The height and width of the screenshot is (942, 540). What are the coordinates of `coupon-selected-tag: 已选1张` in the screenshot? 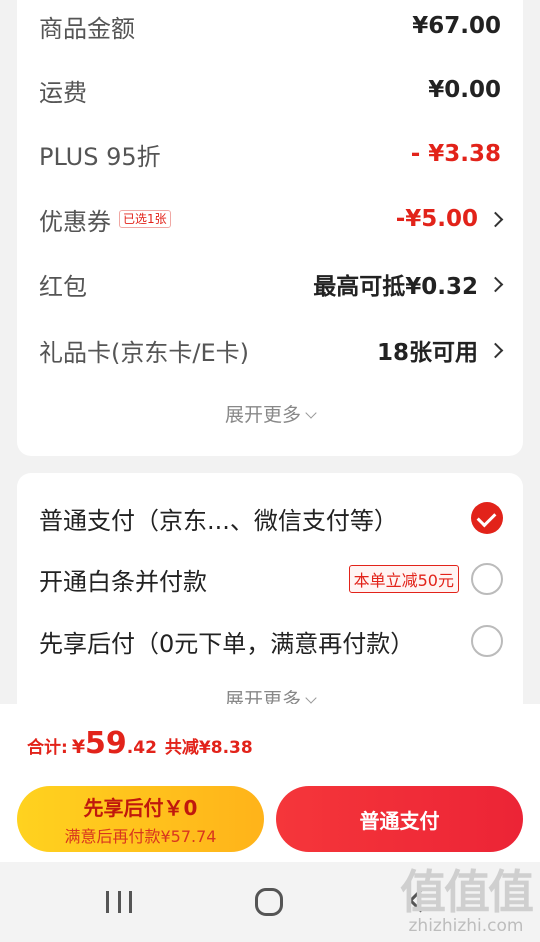 It's located at (145, 219).